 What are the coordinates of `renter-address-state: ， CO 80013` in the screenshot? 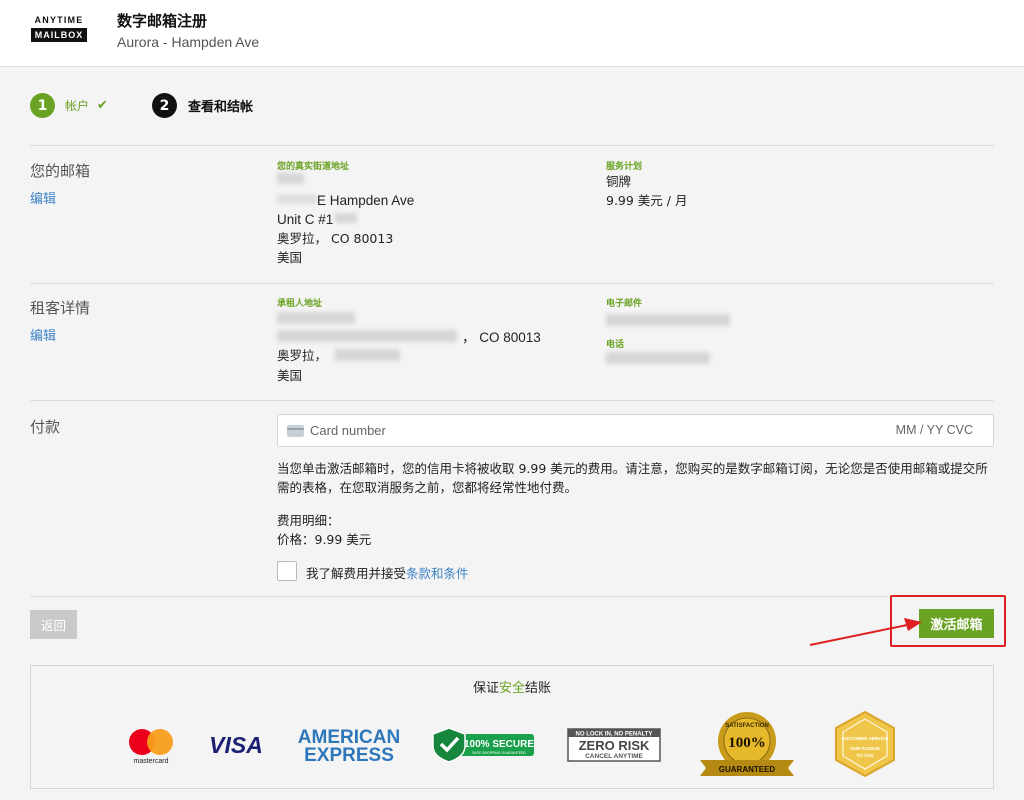 It's located at (501, 337).